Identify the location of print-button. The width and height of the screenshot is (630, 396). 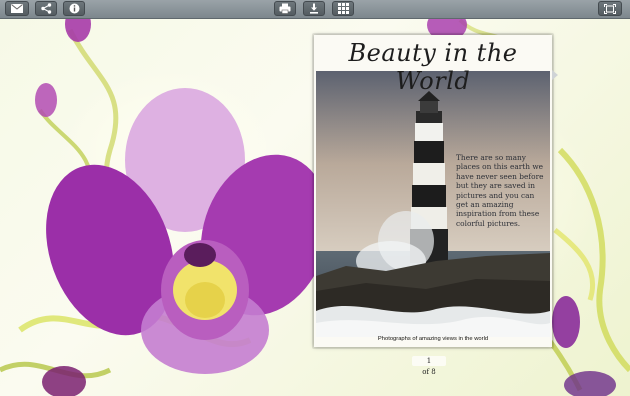
(285, 8).